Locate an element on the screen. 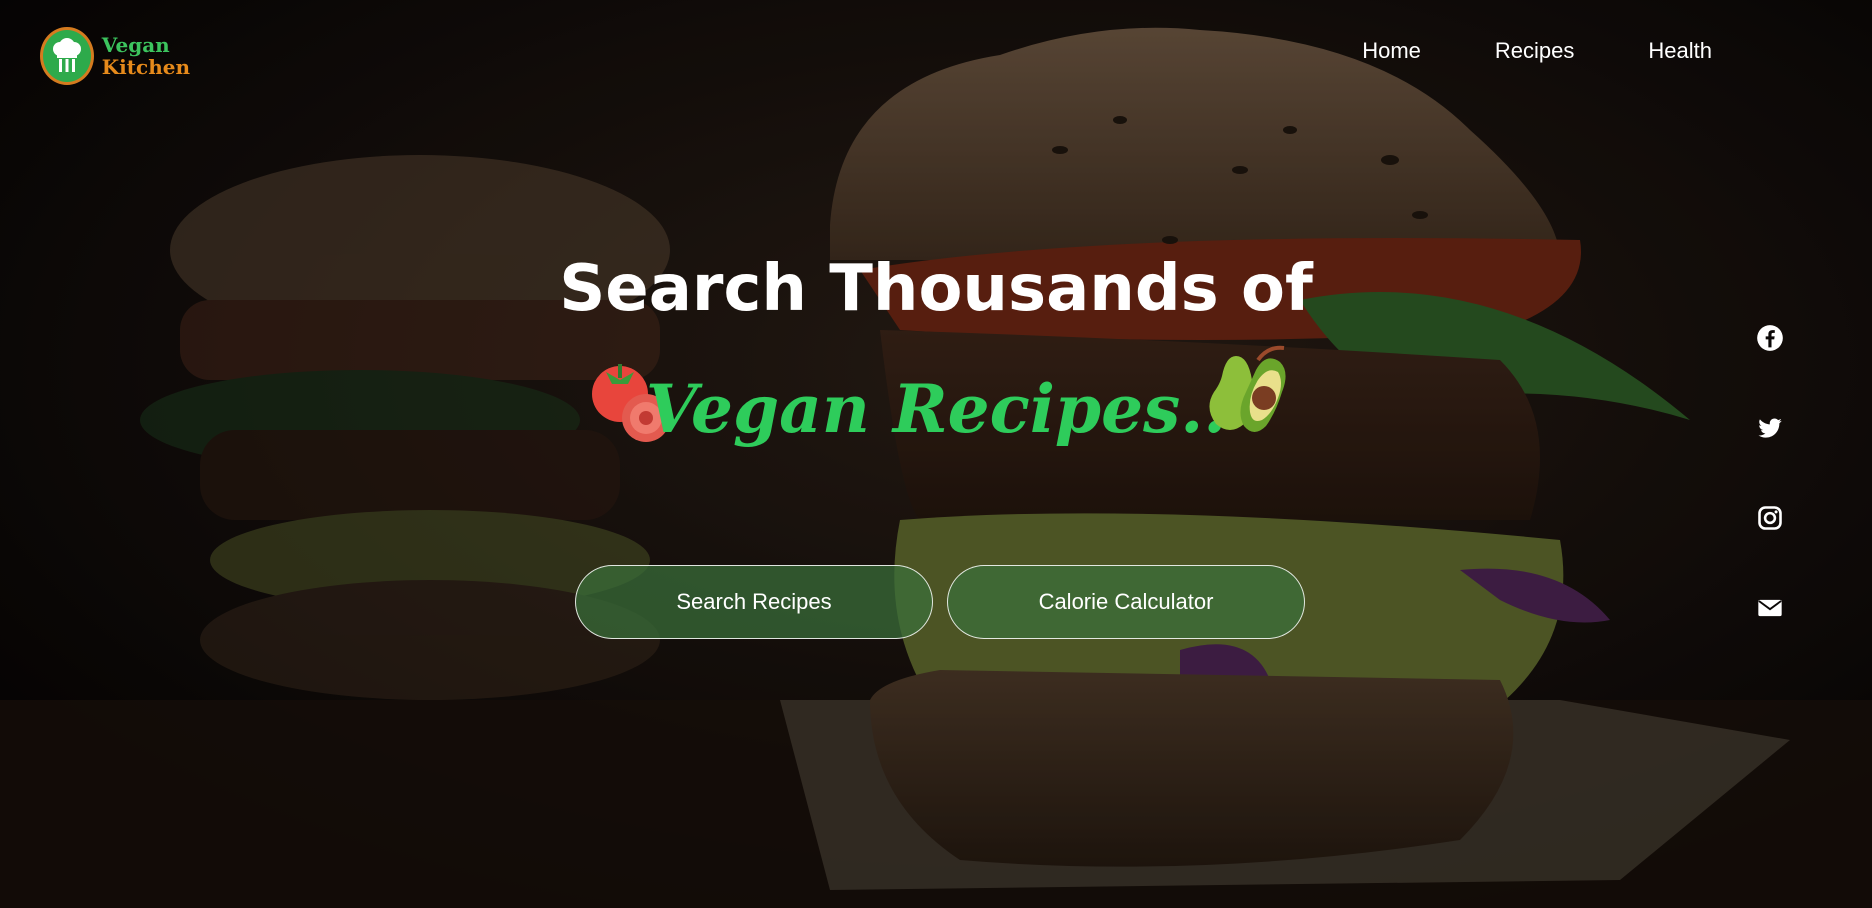  logo-text-kitchen: Kitchen is located at coordinates (145, 67).